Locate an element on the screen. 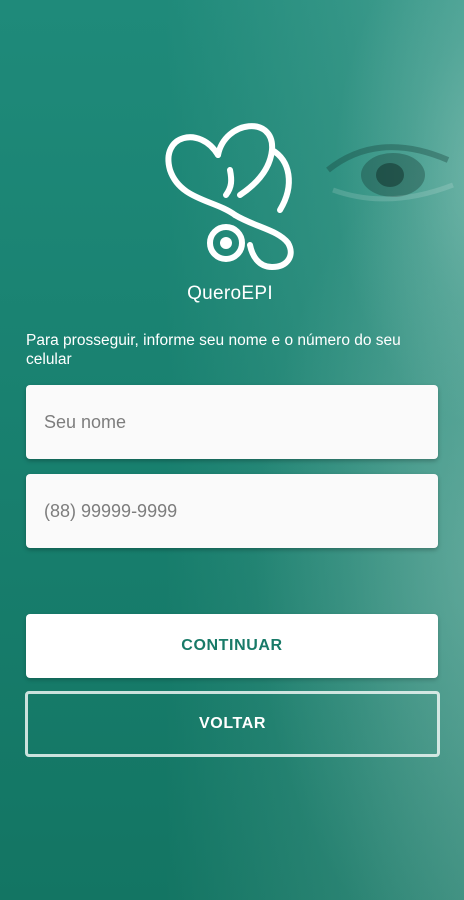 The image size is (464, 900). name-input is located at coordinates (232, 422).